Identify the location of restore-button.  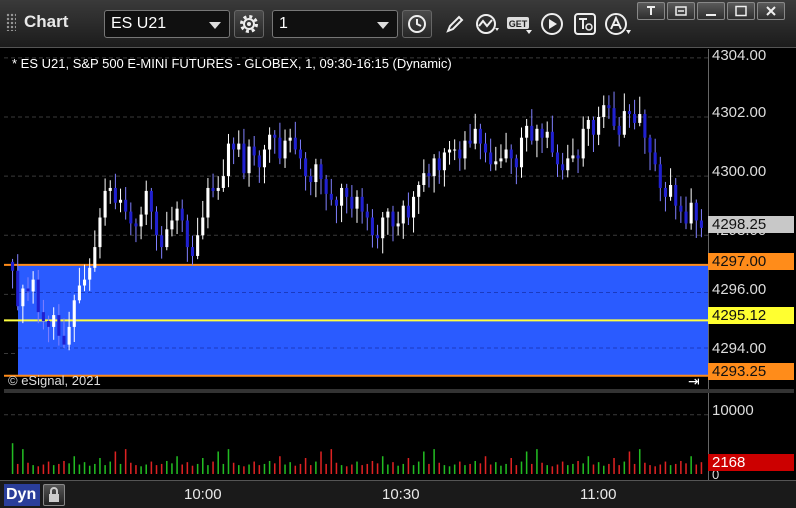
(681, 11).